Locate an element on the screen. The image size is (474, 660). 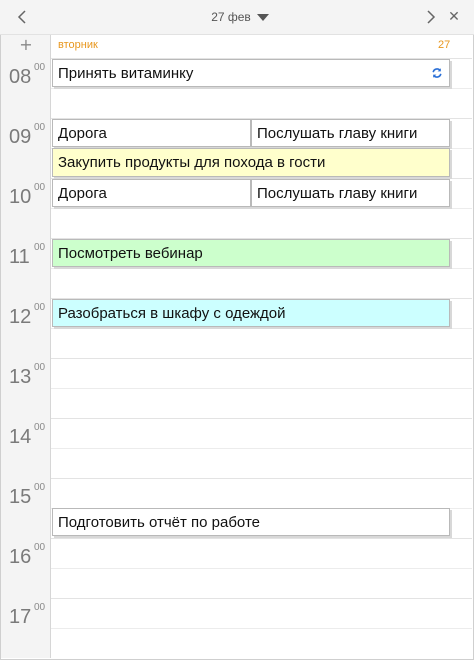
event-sort-wardrobe: Разобраться в шкафу с одеждой is located at coordinates (251, 313).